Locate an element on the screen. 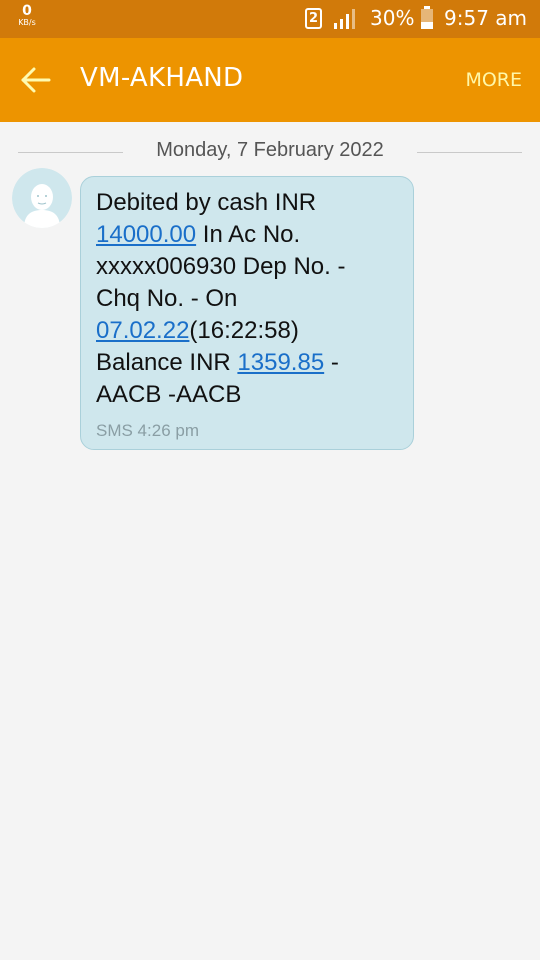  date-divider: Monday, 7 February 2022 is located at coordinates (270, 152).